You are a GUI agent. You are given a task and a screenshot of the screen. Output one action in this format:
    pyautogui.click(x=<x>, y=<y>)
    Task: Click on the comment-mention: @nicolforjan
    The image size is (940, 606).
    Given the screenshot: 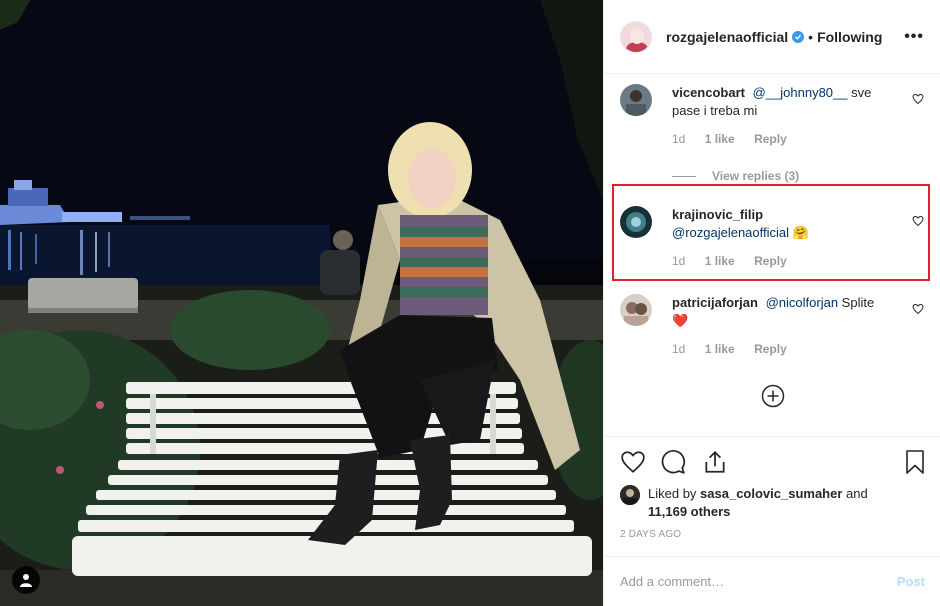 What is the action you would take?
    pyautogui.click(x=802, y=302)
    